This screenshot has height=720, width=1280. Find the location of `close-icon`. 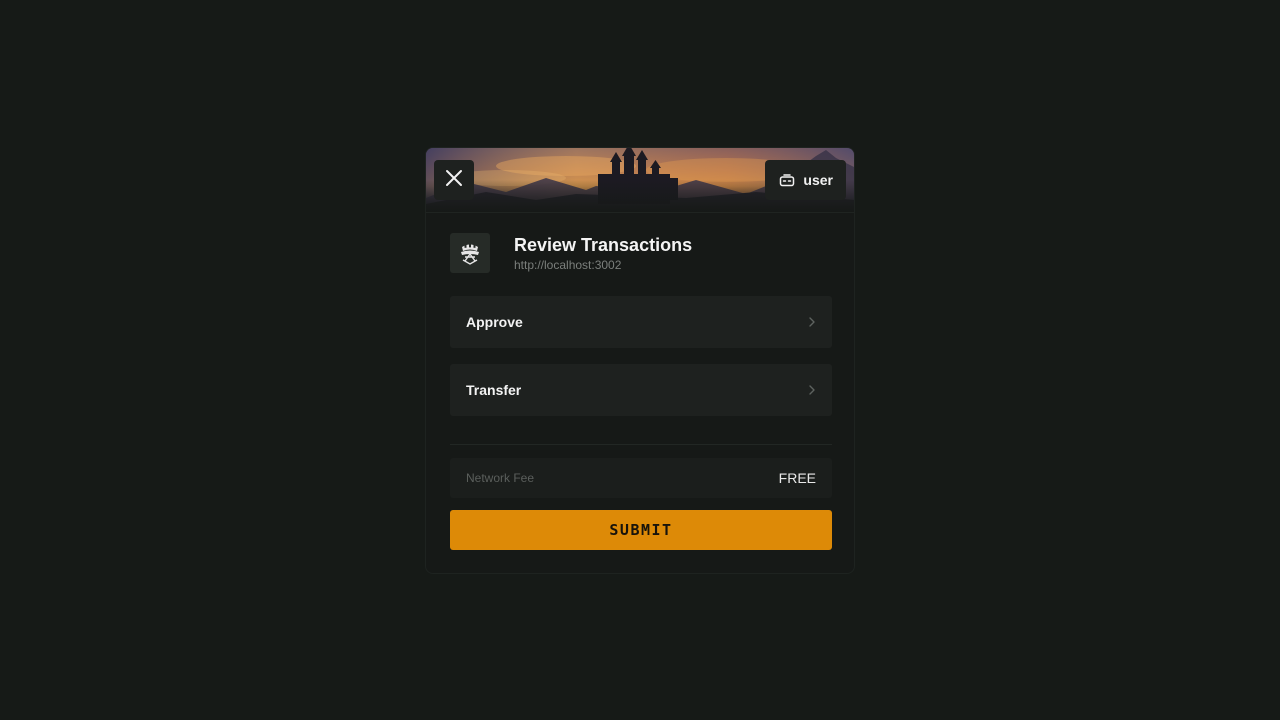

close-icon is located at coordinates (454, 180).